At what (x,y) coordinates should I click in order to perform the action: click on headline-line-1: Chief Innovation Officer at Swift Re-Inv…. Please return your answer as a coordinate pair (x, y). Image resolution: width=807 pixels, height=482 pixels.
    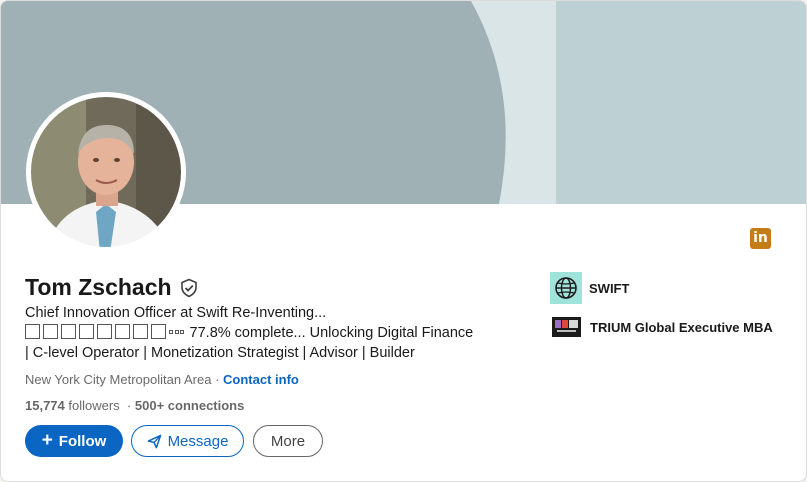
    Looking at the image, I should click on (176, 313).